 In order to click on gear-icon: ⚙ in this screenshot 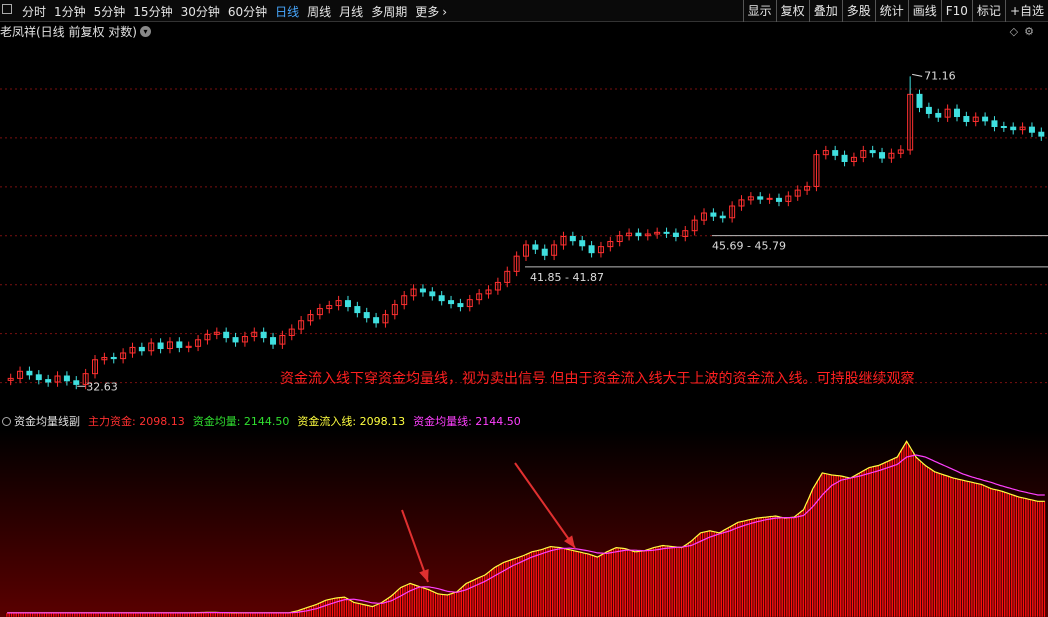, I will do `click(1029, 31)`.